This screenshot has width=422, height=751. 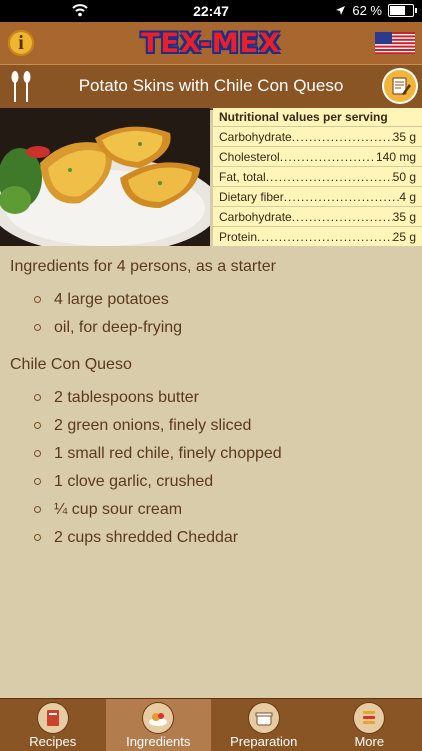 I want to click on ingredient-text: oil, for deep-frying, so click(x=118, y=327).